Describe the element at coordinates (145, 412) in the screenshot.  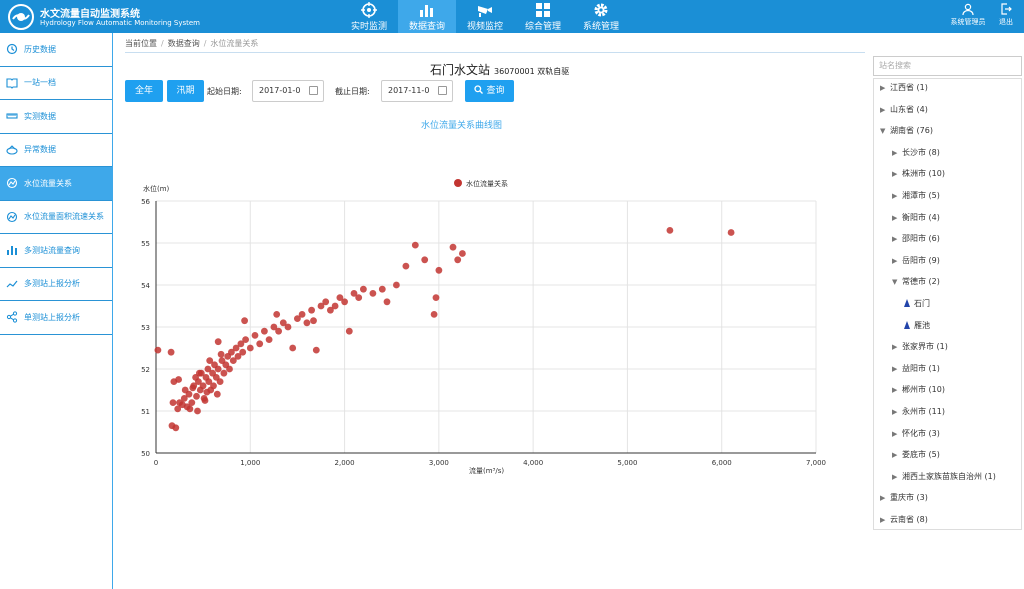
I see `y-tick-label: 51` at that location.